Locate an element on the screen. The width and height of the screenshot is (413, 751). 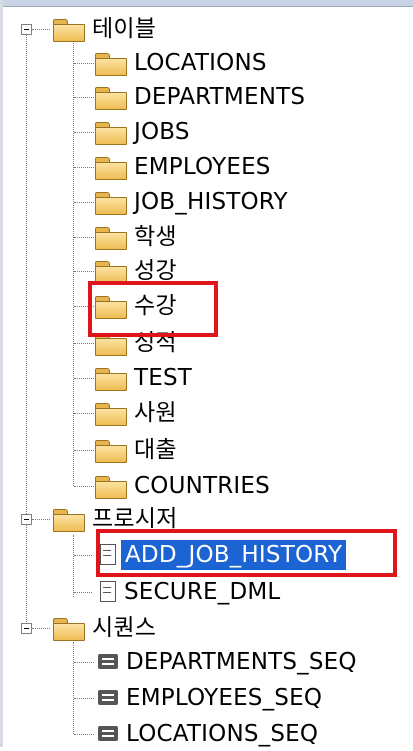
node-label: LOCATIONS is located at coordinates (200, 63).